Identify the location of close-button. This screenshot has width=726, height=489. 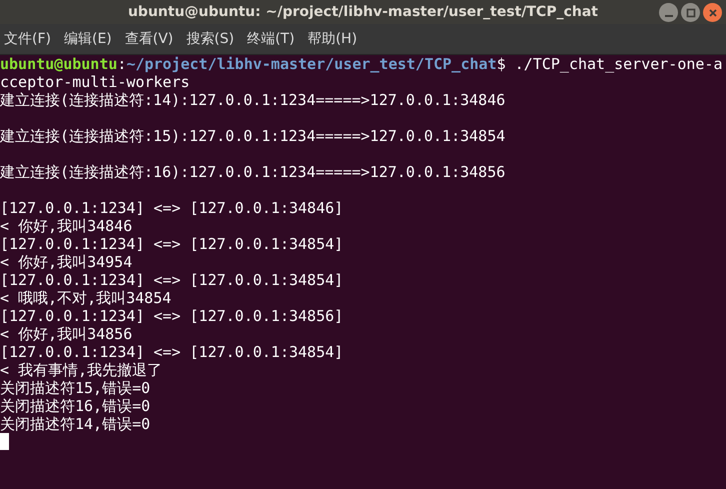
(712, 12).